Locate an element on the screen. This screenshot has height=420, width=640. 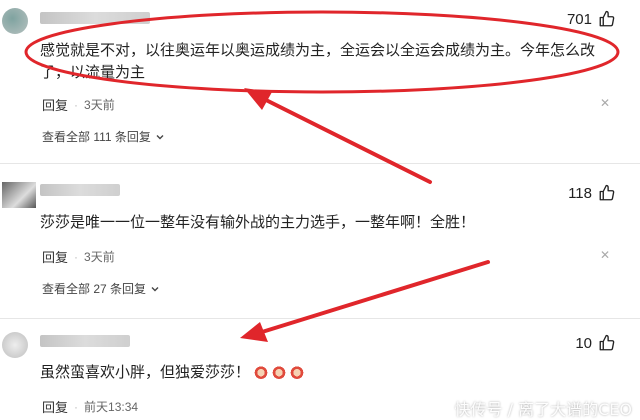
comment-text-body: 虽然蛮喜欢小胖，但独爱莎莎！ is located at coordinates (145, 372).